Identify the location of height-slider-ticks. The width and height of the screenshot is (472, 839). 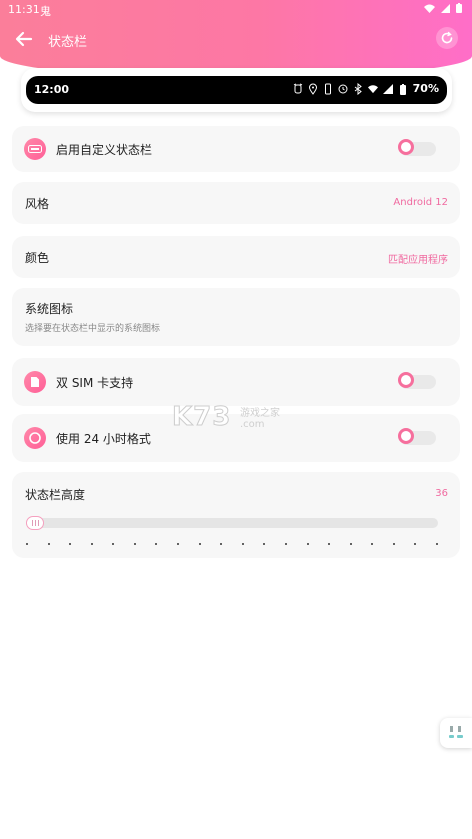
(232, 544).